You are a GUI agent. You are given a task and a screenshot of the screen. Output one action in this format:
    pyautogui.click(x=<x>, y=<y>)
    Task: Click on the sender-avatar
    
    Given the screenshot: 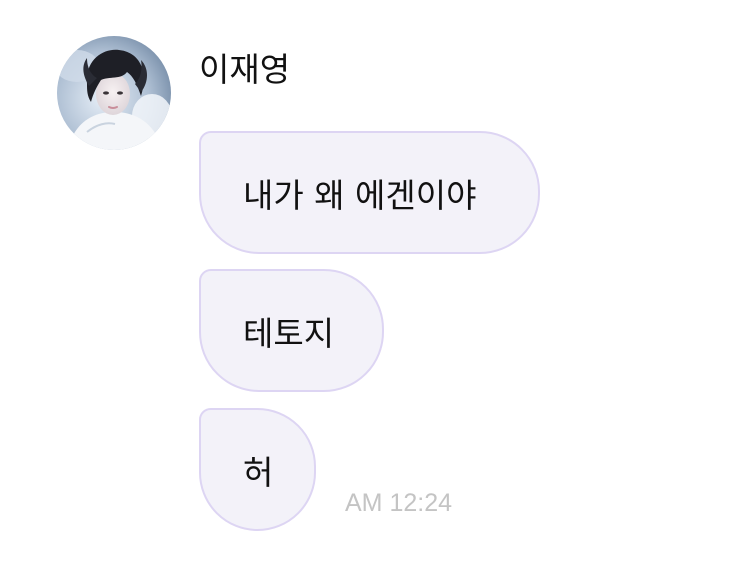 What is the action you would take?
    pyautogui.click(x=114, y=93)
    